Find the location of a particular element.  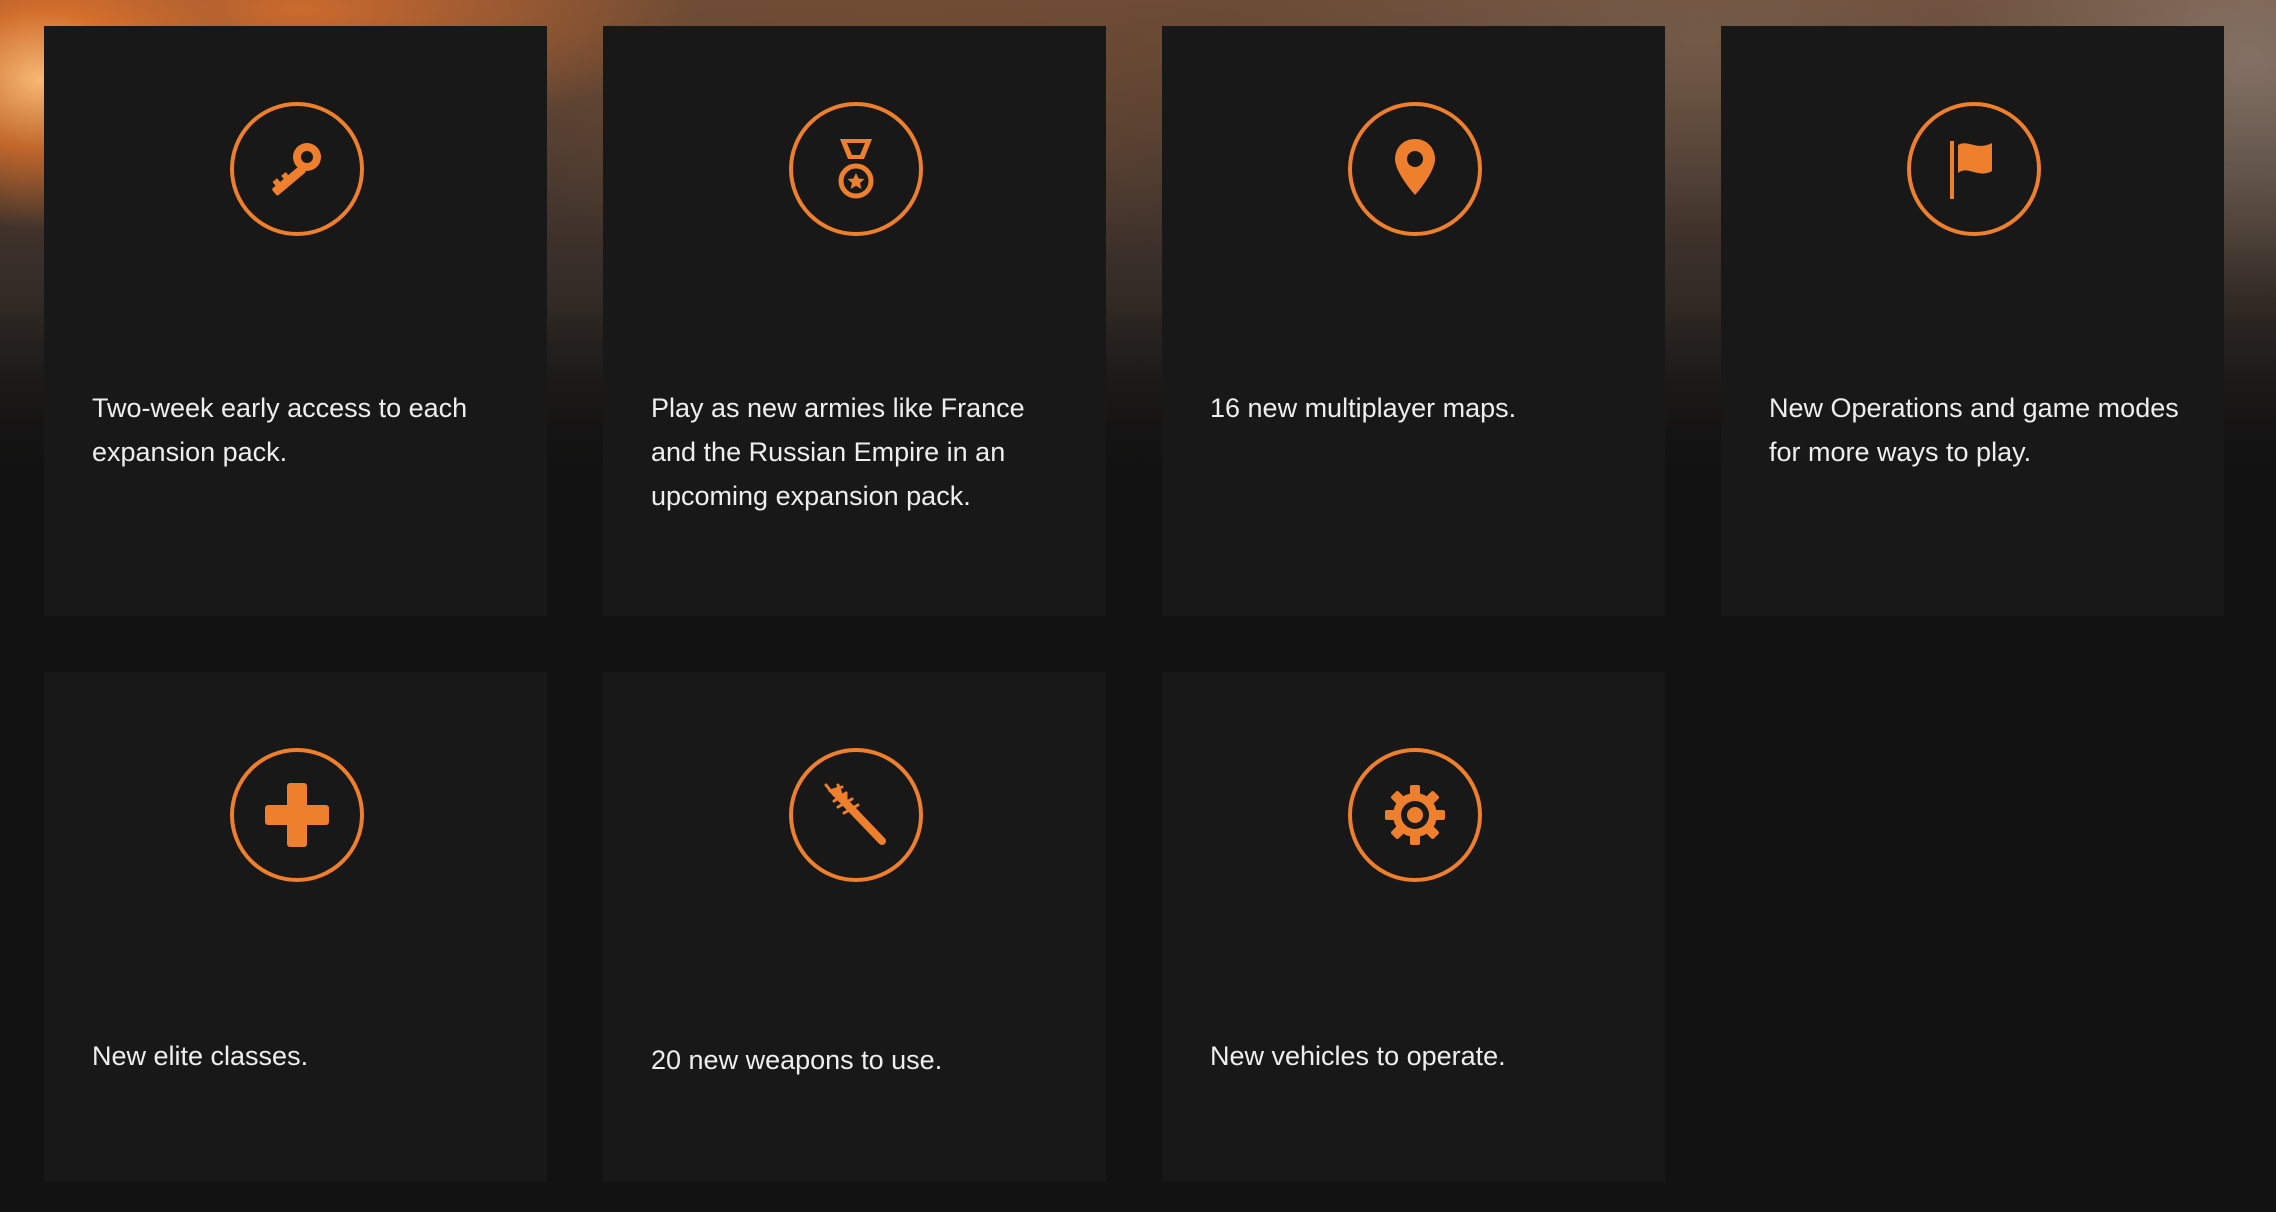

spiked-club-icon is located at coordinates (856, 815).